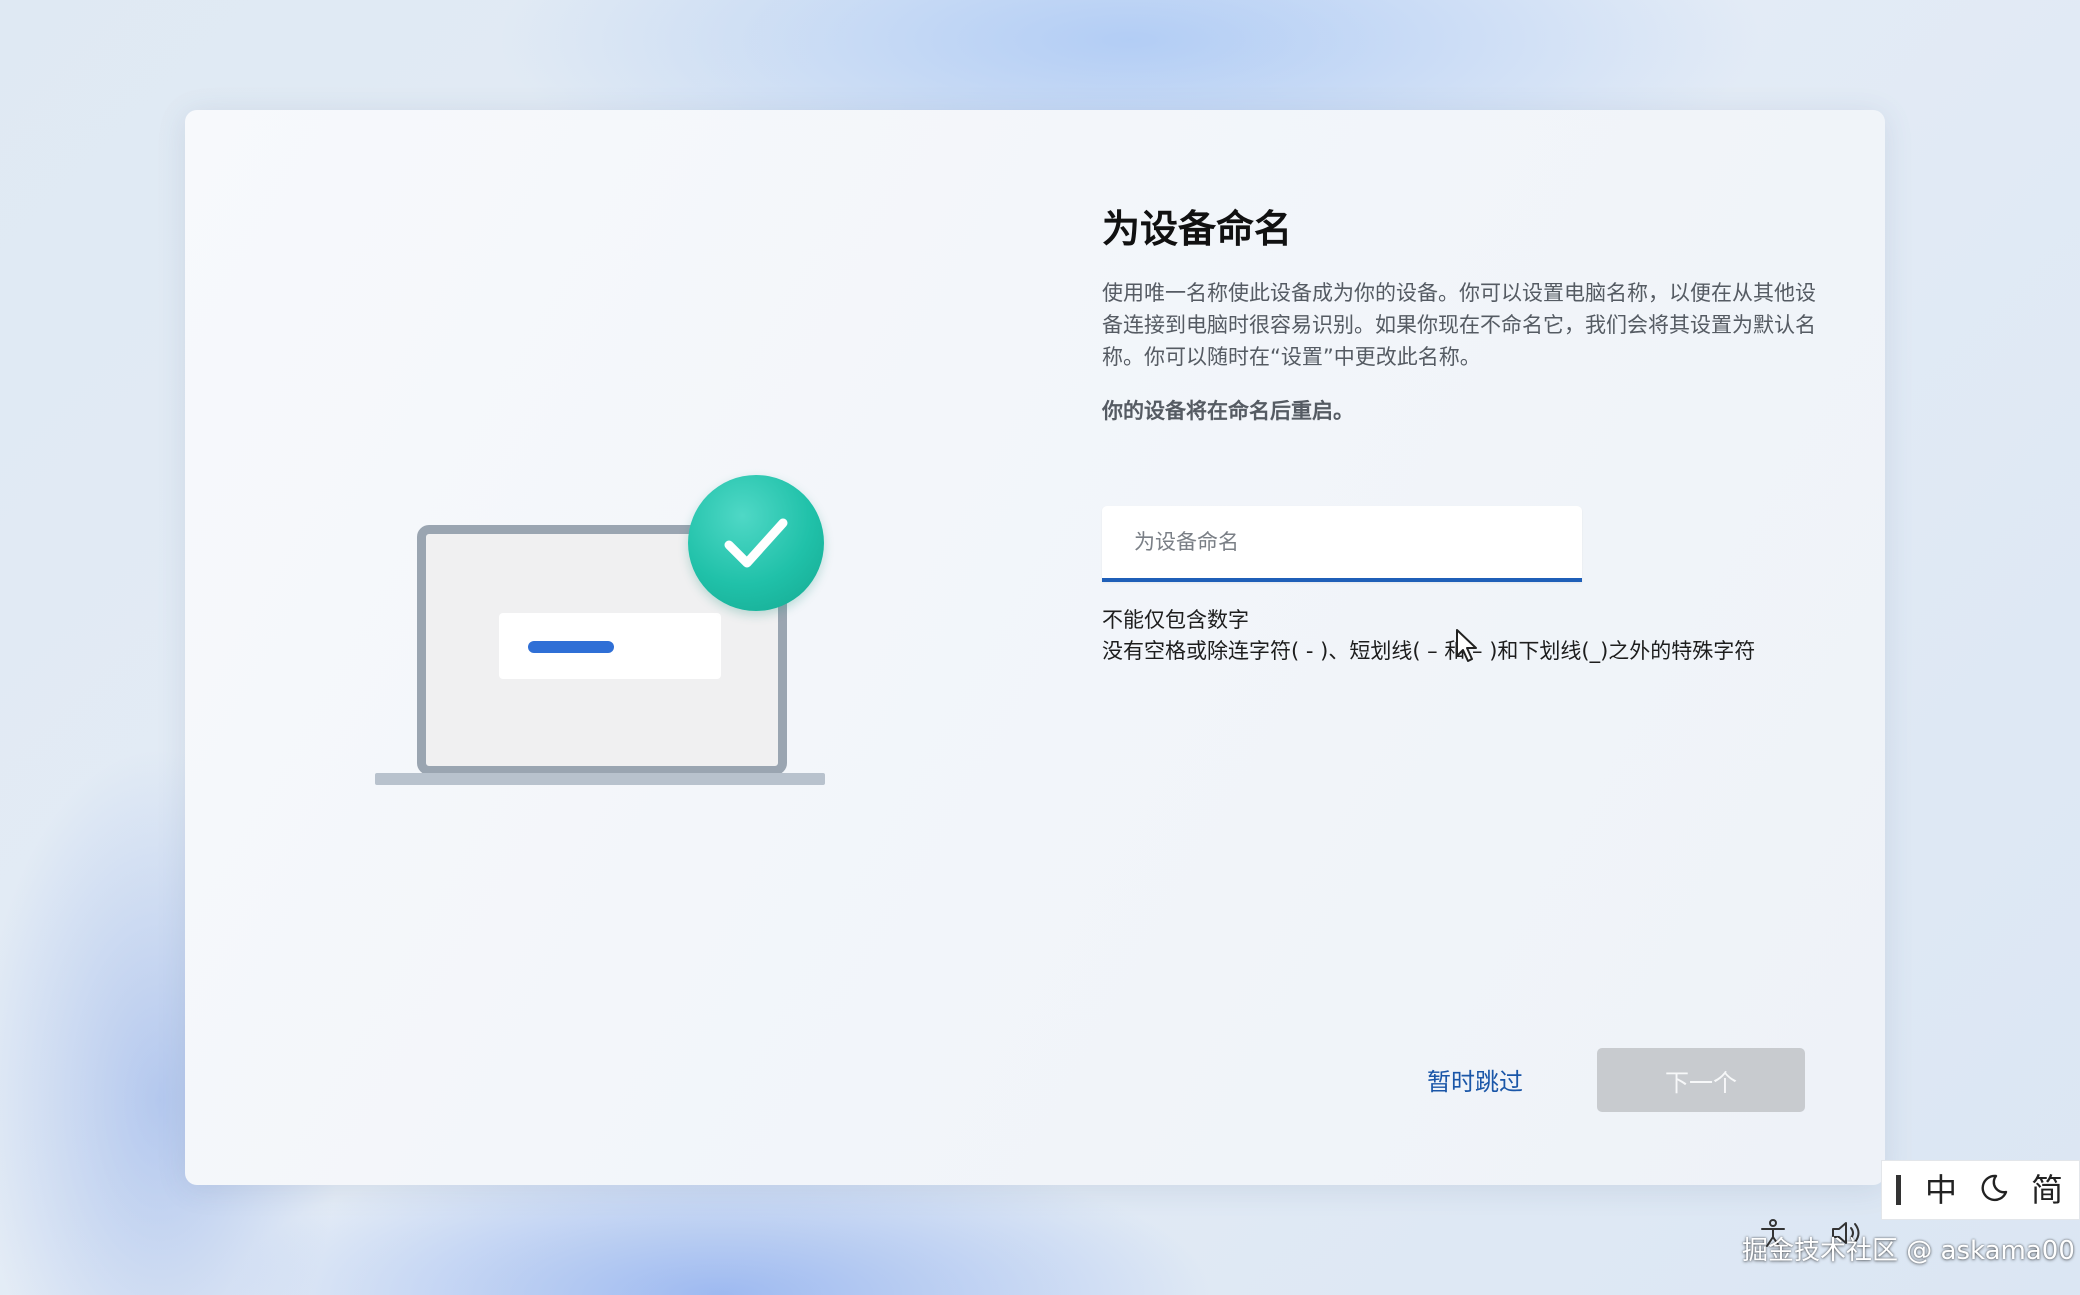  Describe the element at coordinates (756, 543) in the screenshot. I see `checkmark-icon` at that location.